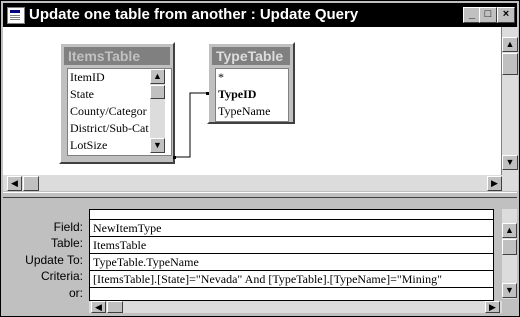 The image size is (520, 317). What do you see at coordinates (506, 15) in the screenshot?
I see `close-button: ×` at bounding box center [506, 15].